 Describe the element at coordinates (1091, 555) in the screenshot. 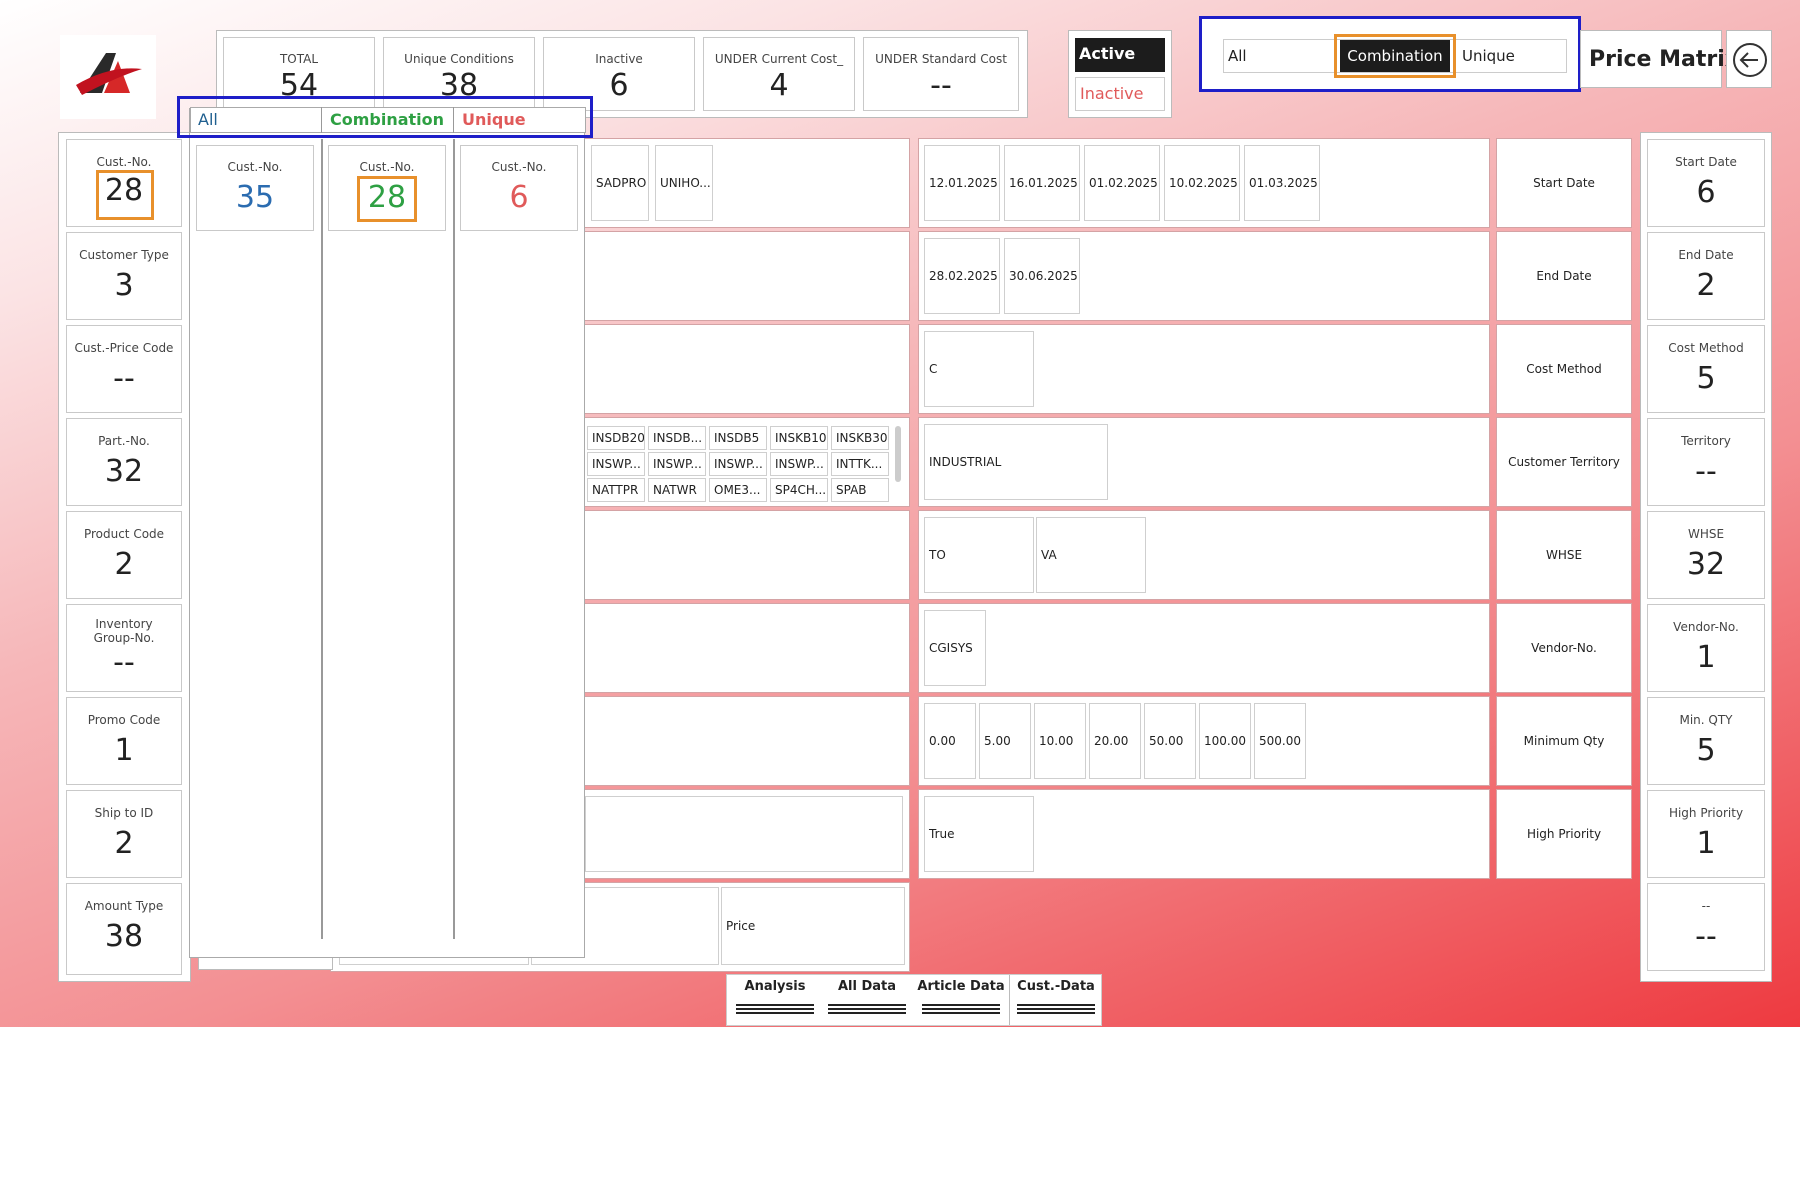

I see `value-chip: VA` at that location.